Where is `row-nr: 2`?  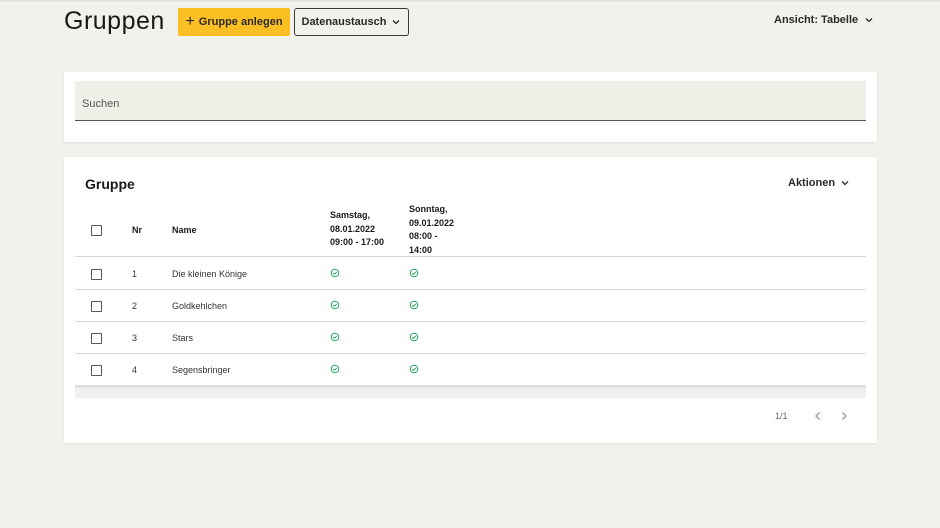
row-nr: 2 is located at coordinates (135, 306).